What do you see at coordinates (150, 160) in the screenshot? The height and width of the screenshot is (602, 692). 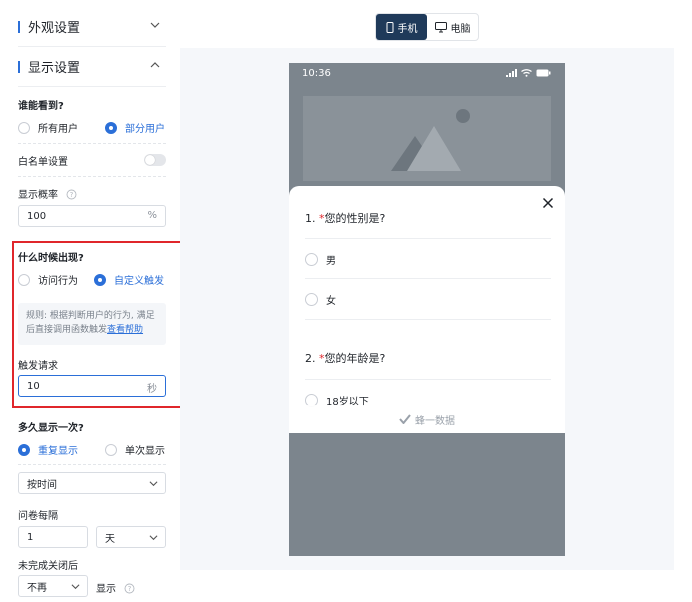 I see `toggle-knob` at bounding box center [150, 160].